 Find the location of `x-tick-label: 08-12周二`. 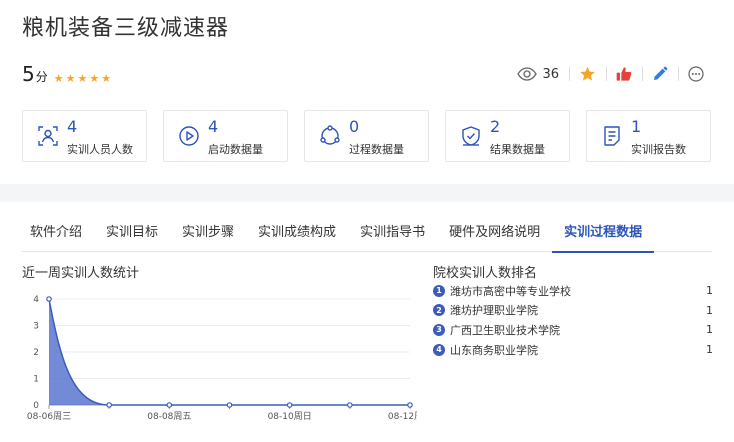

x-tick-label: 08-12周二 is located at coordinates (402, 416).